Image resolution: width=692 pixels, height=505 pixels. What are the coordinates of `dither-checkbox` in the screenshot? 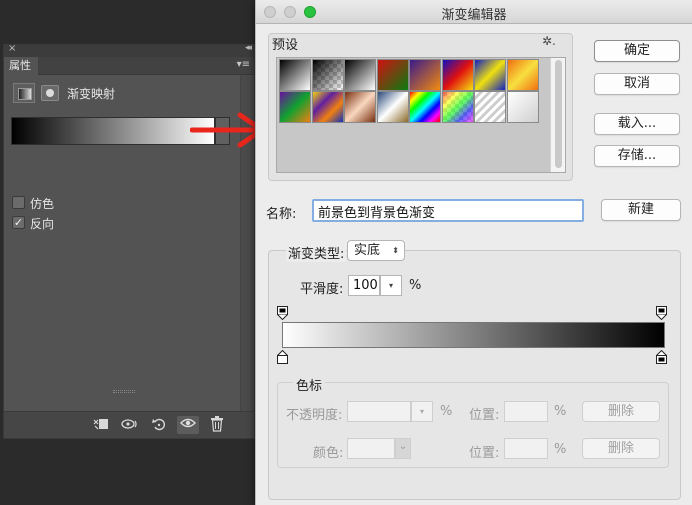 It's located at (18, 202).